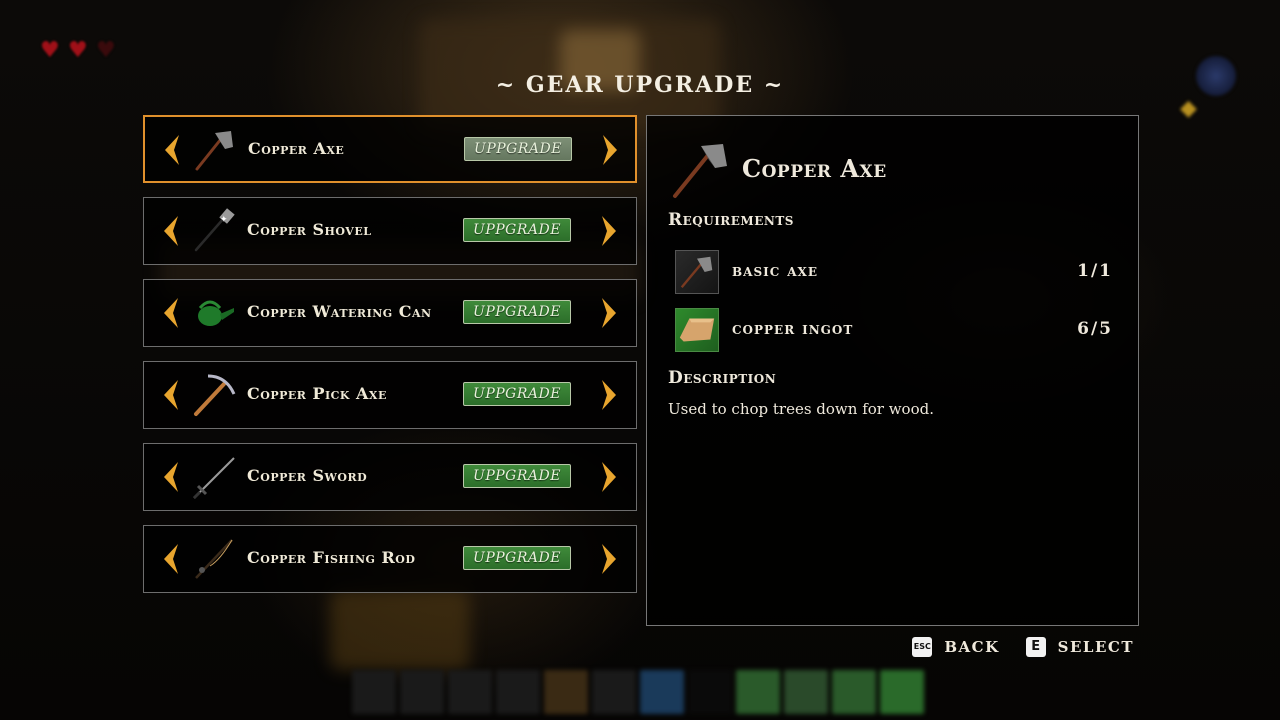 This screenshot has width=1280, height=720. What do you see at coordinates (697, 272) in the screenshot?
I see `basic-axe-icon` at bounding box center [697, 272].